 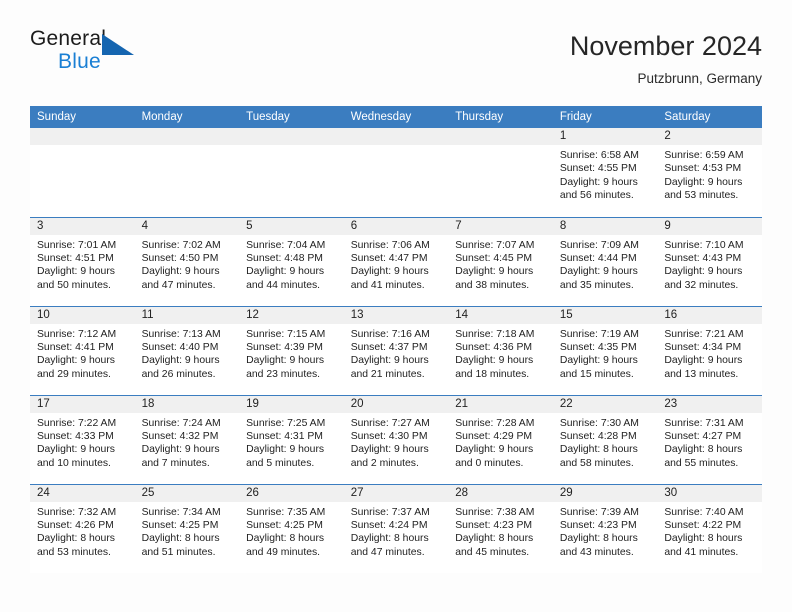 I want to click on sunrise-text: Sunrise: 7:12 AM, so click(x=77, y=334).